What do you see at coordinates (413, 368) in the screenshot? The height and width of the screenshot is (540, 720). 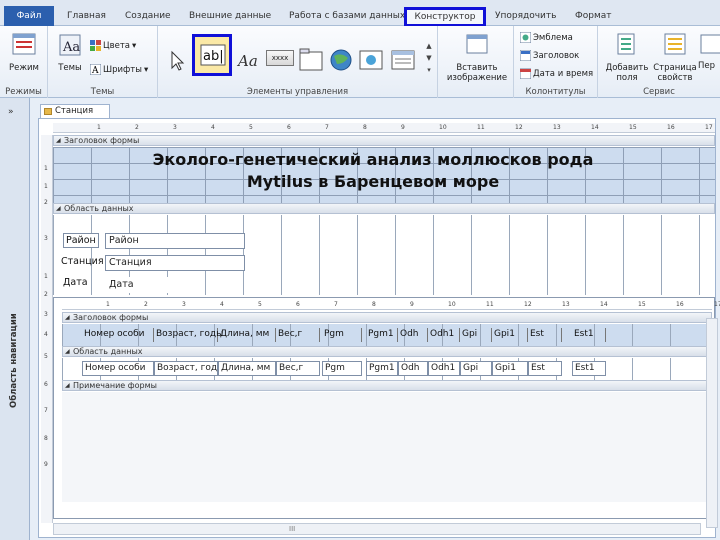 I see `subform-column-field: Odh` at bounding box center [413, 368].